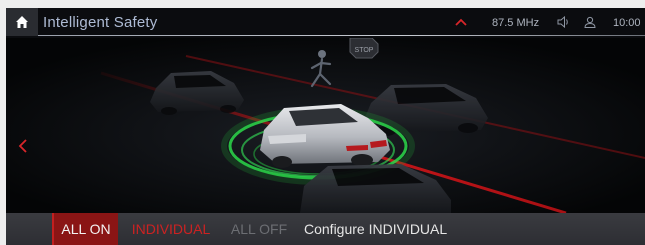 This screenshot has height=245, width=645. I want to click on individual-button: INDIVIDUAL, so click(171, 229).